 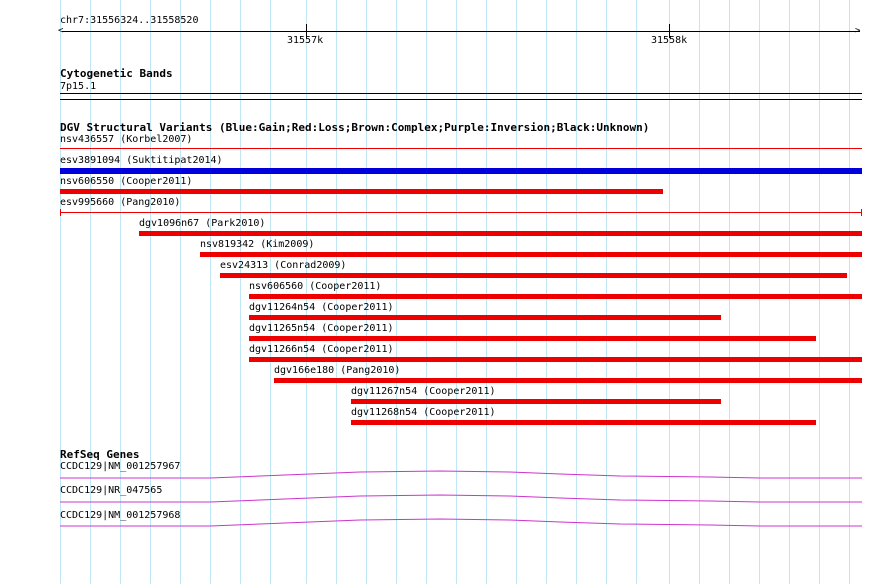 What do you see at coordinates (116, 73) in the screenshot?
I see `cytoband-track-title: Cytogenetic Bands` at bounding box center [116, 73].